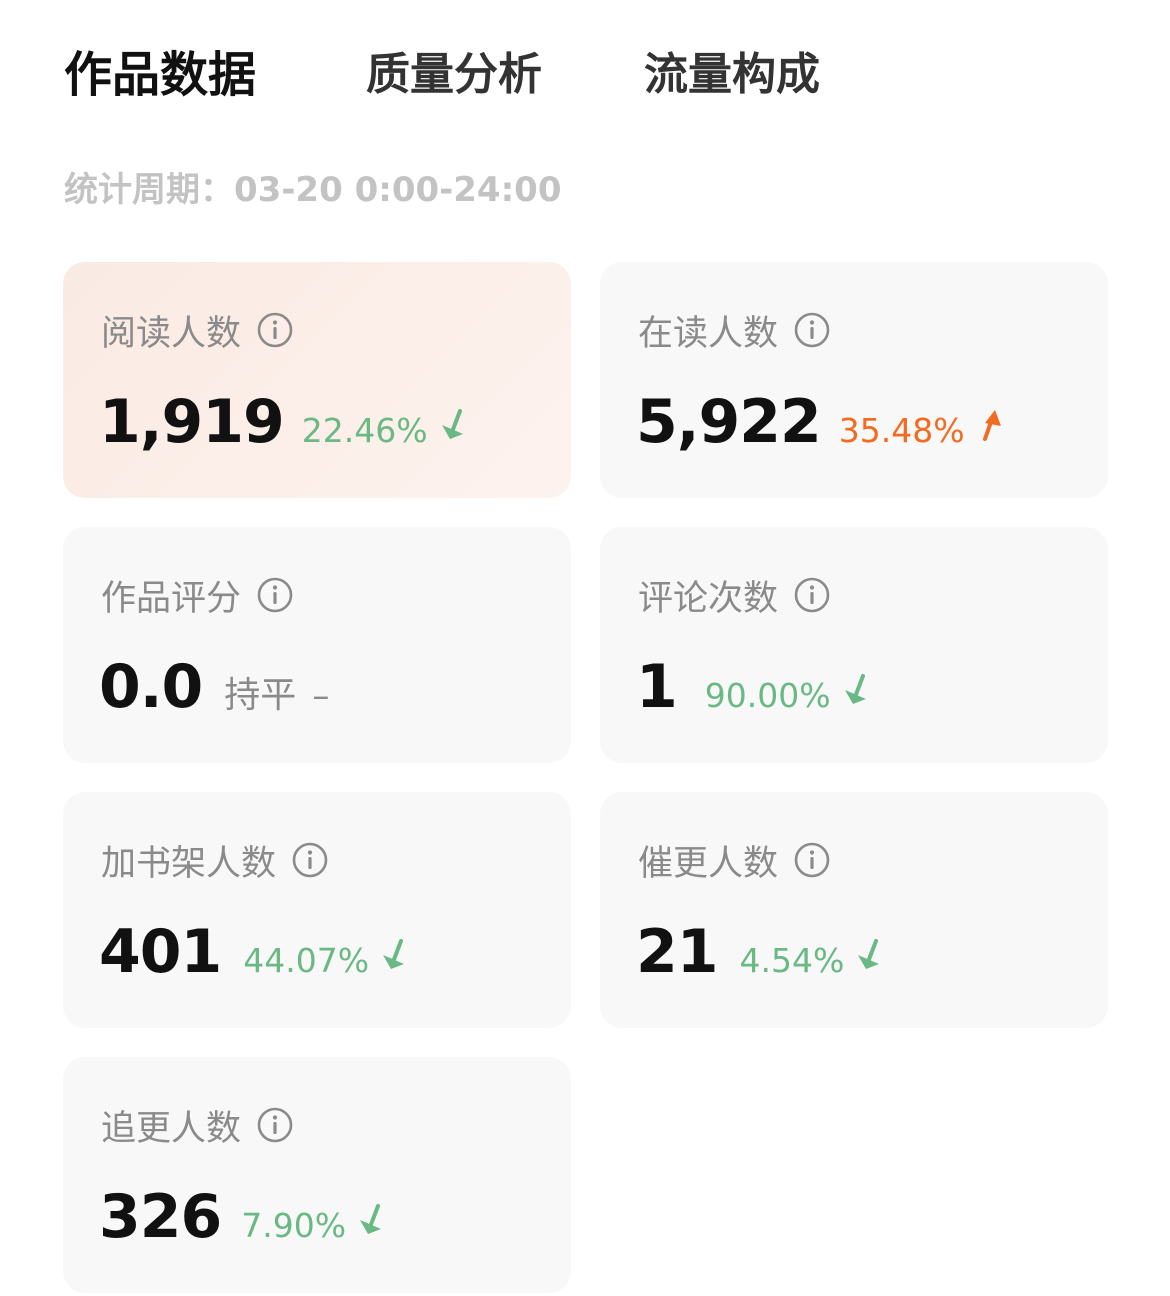  Describe the element at coordinates (708, 863) in the screenshot. I see `stat-card-label: 催更人数` at that location.